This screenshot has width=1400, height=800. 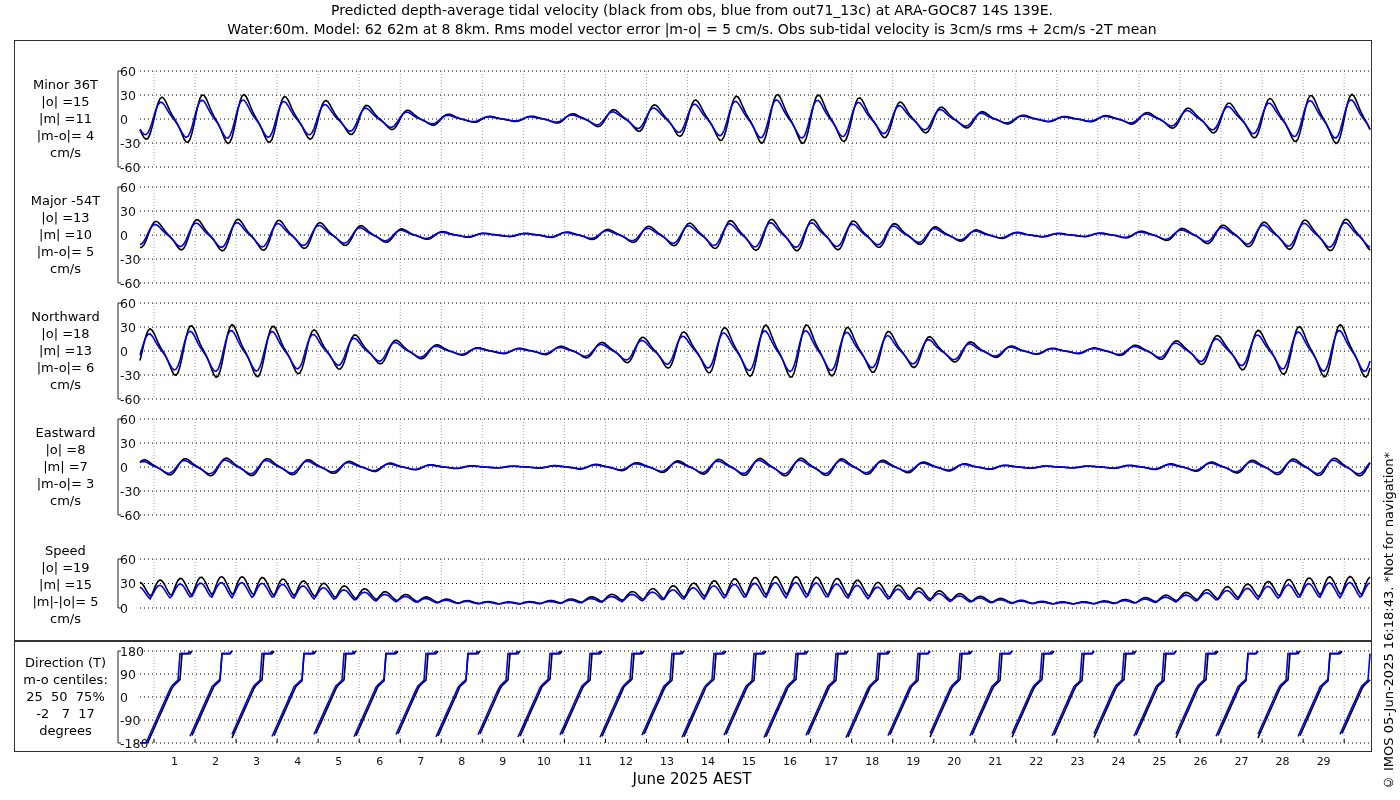 I want to click on panel-label: Direction (T), so click(x=65, y=662).